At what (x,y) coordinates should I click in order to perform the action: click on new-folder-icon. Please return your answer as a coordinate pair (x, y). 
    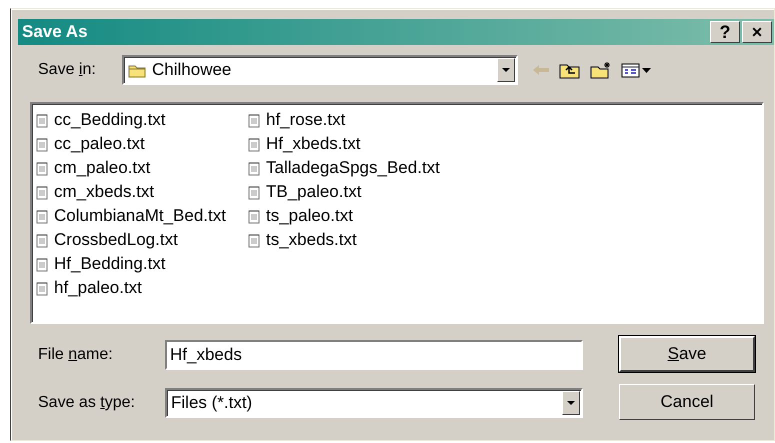
    Looking at the image, I should click on (601, 70).